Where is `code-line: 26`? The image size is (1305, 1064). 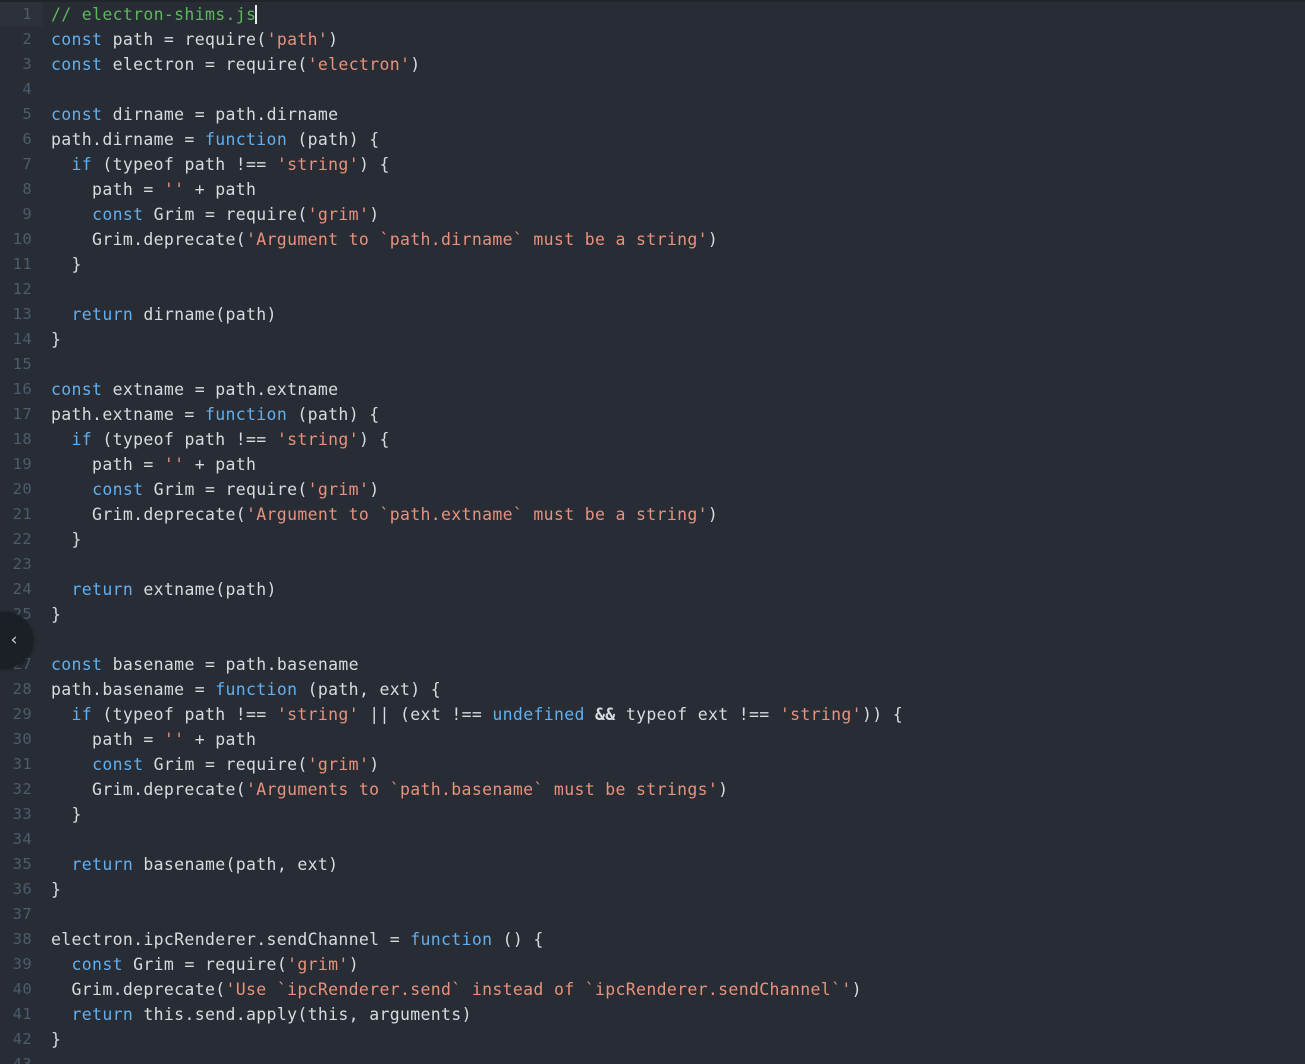
code-line: 26 is located at coordinates (652, 639).